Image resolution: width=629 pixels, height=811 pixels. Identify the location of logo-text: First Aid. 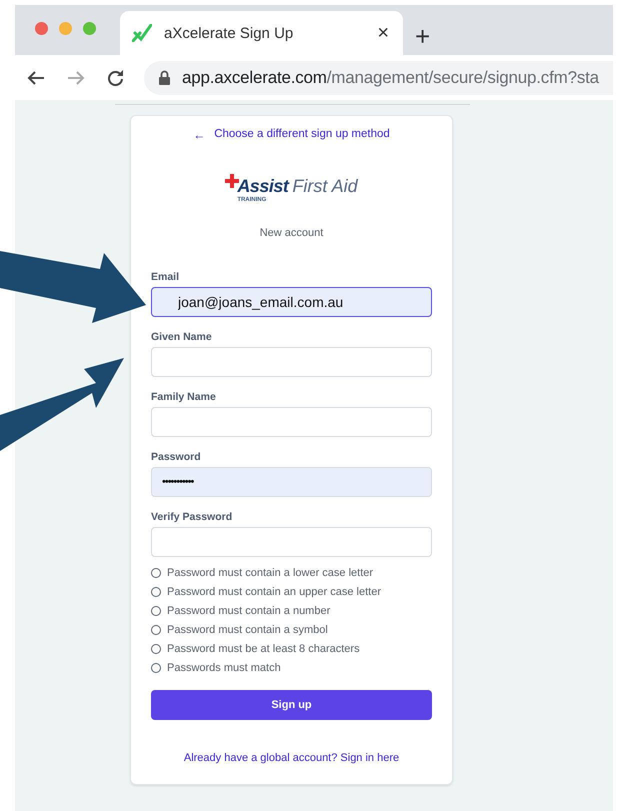
(325, 186).